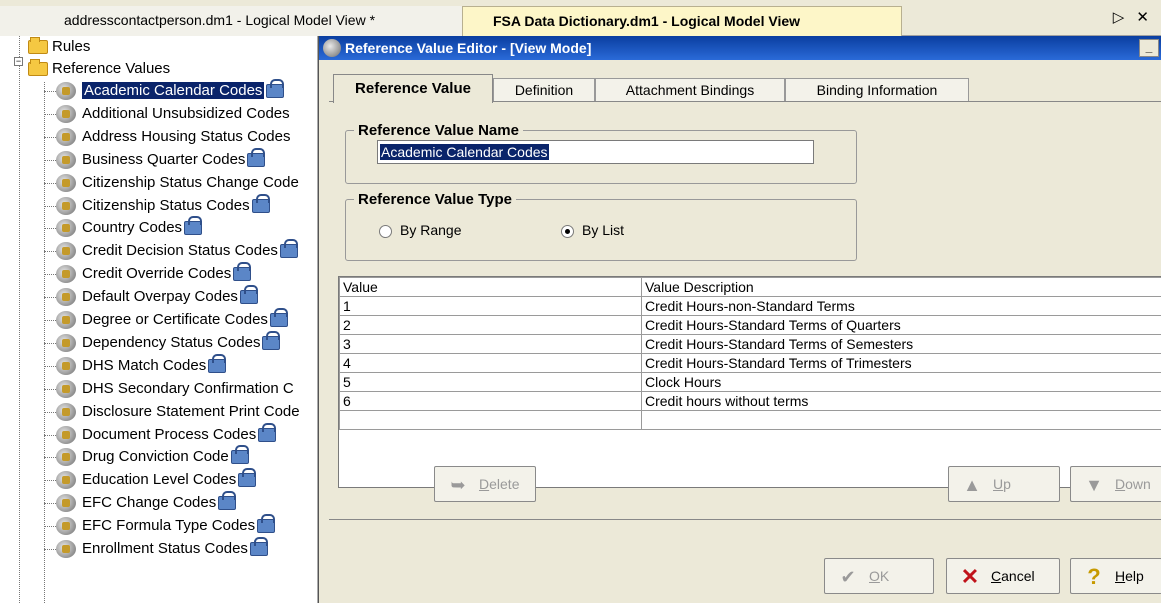  Describe the element at coordinates (1133, 17) in the screenshot. I see `tab-nav-close-icon: ▷ ✕` at that location.